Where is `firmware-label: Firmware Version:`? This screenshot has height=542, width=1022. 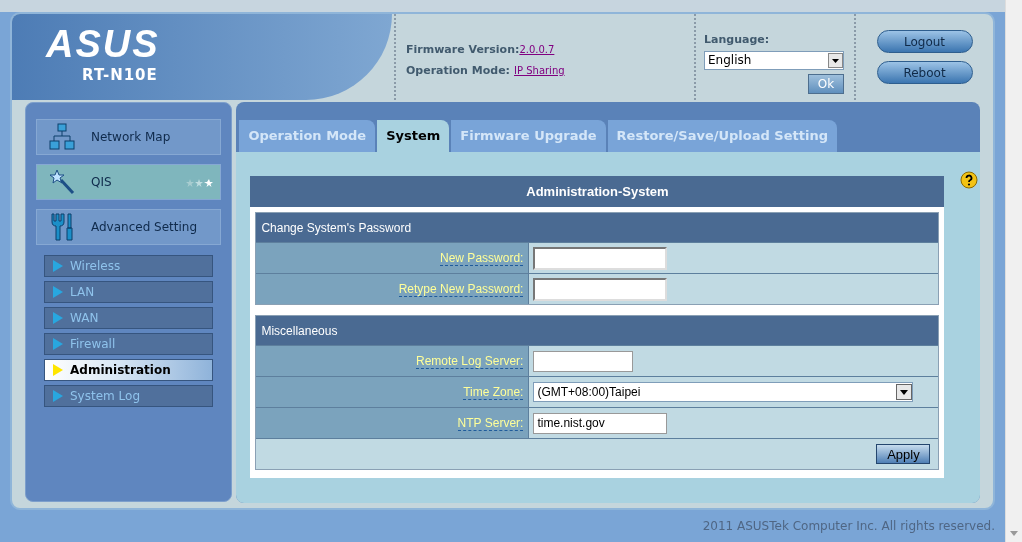
firmware-label: Firmware Version: is located at coordinates (463, 50).